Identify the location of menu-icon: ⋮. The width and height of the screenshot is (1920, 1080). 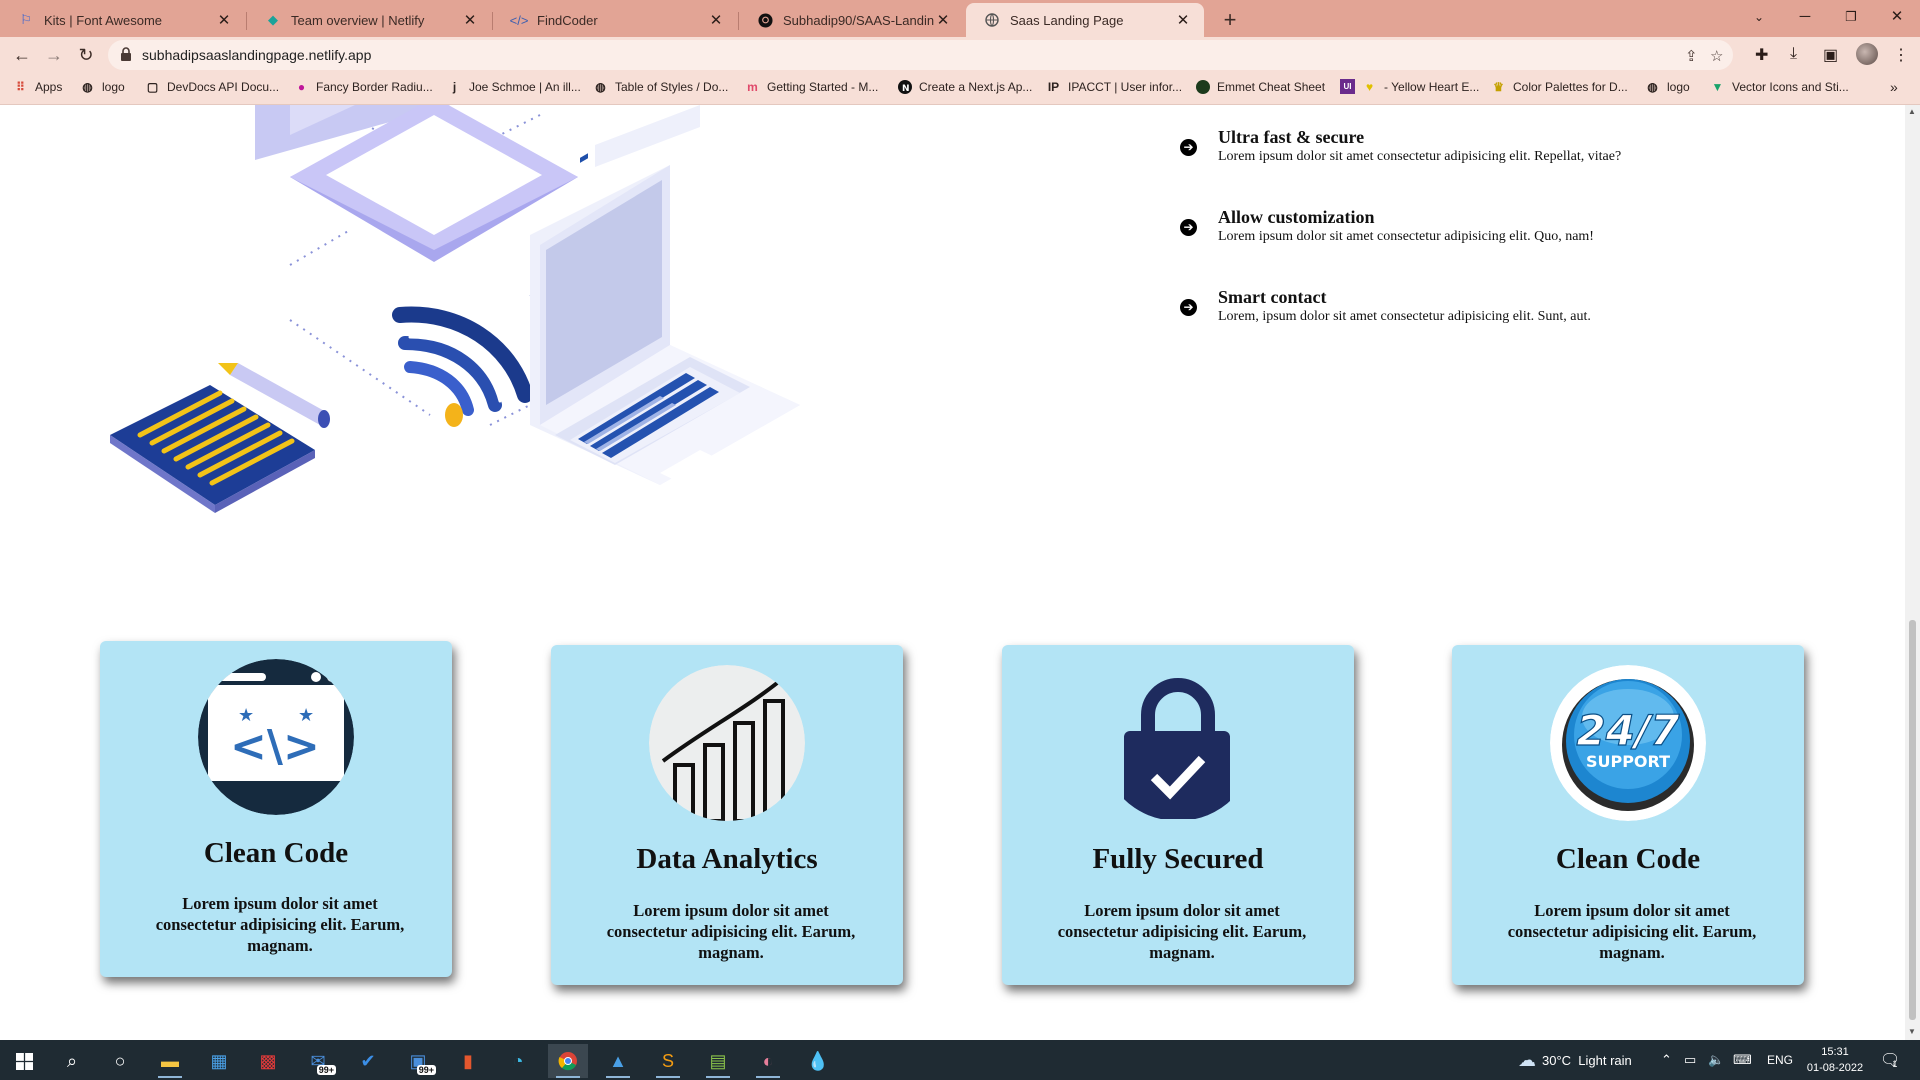
(1901, 55).